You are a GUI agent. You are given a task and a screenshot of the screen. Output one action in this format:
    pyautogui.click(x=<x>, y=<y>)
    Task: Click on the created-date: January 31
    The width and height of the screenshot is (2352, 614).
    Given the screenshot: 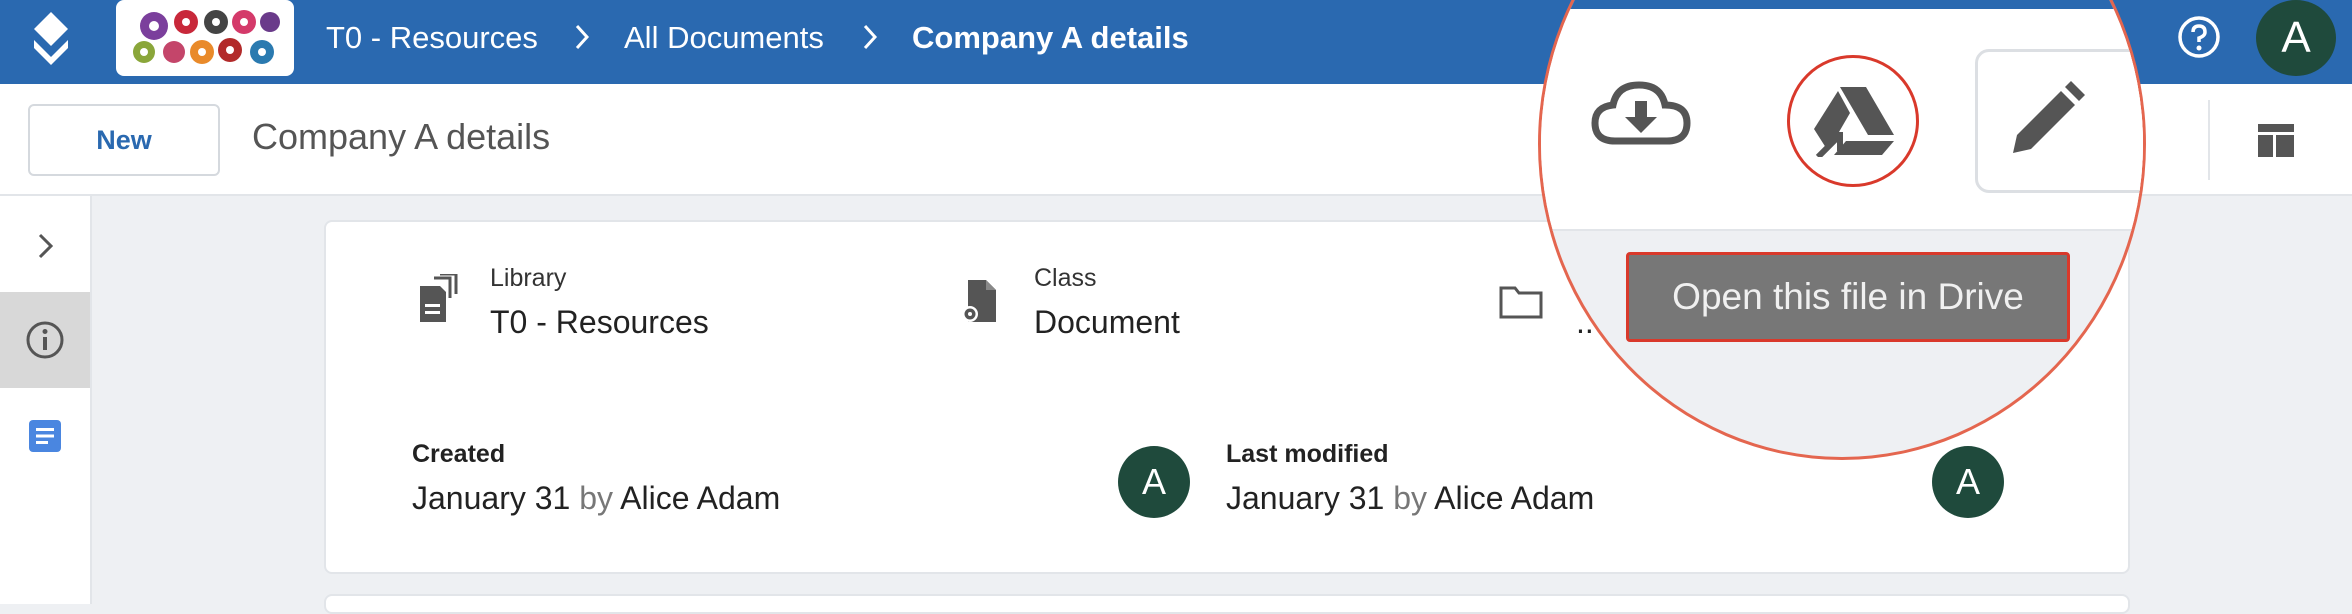 What is the action you would take?
    pyautogui.click(x=491, y=498)
    